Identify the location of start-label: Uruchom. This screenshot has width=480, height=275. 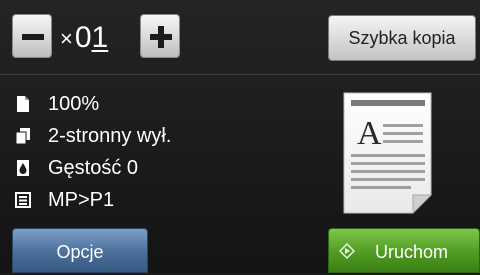
(412, 252).